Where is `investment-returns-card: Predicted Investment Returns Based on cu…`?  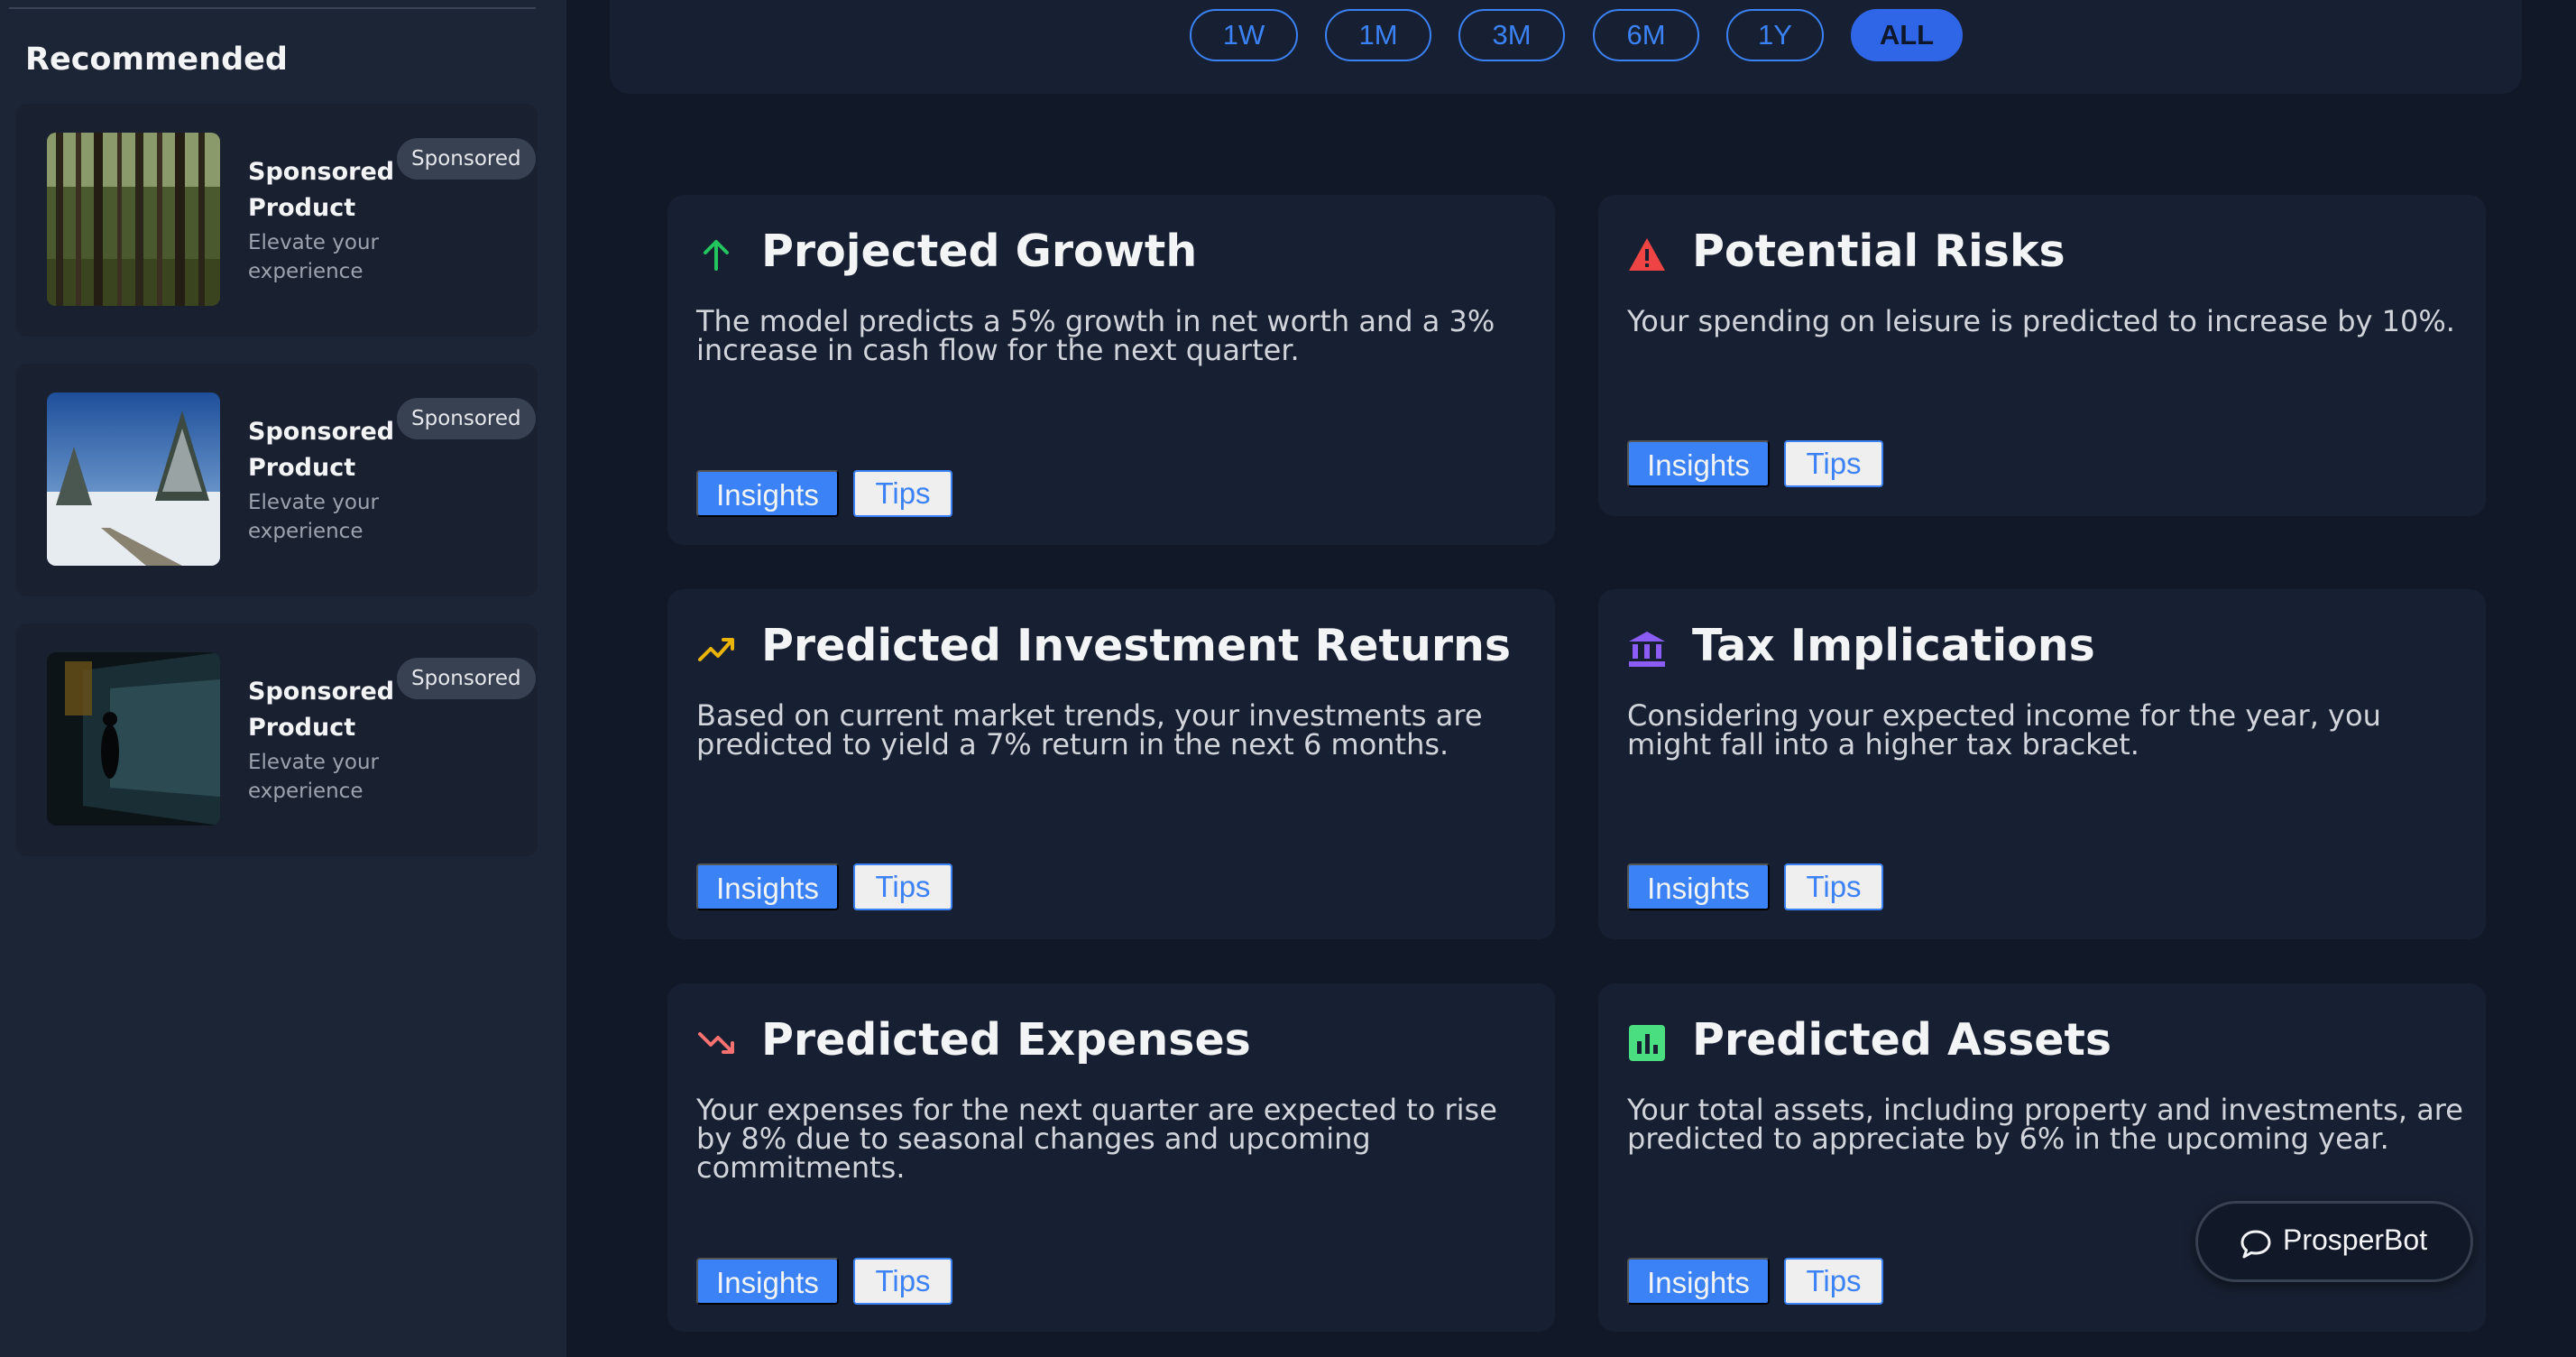
investment-returns-card: Predicted Investment Returns Based on cu… is located at coordinates (1111, 764).